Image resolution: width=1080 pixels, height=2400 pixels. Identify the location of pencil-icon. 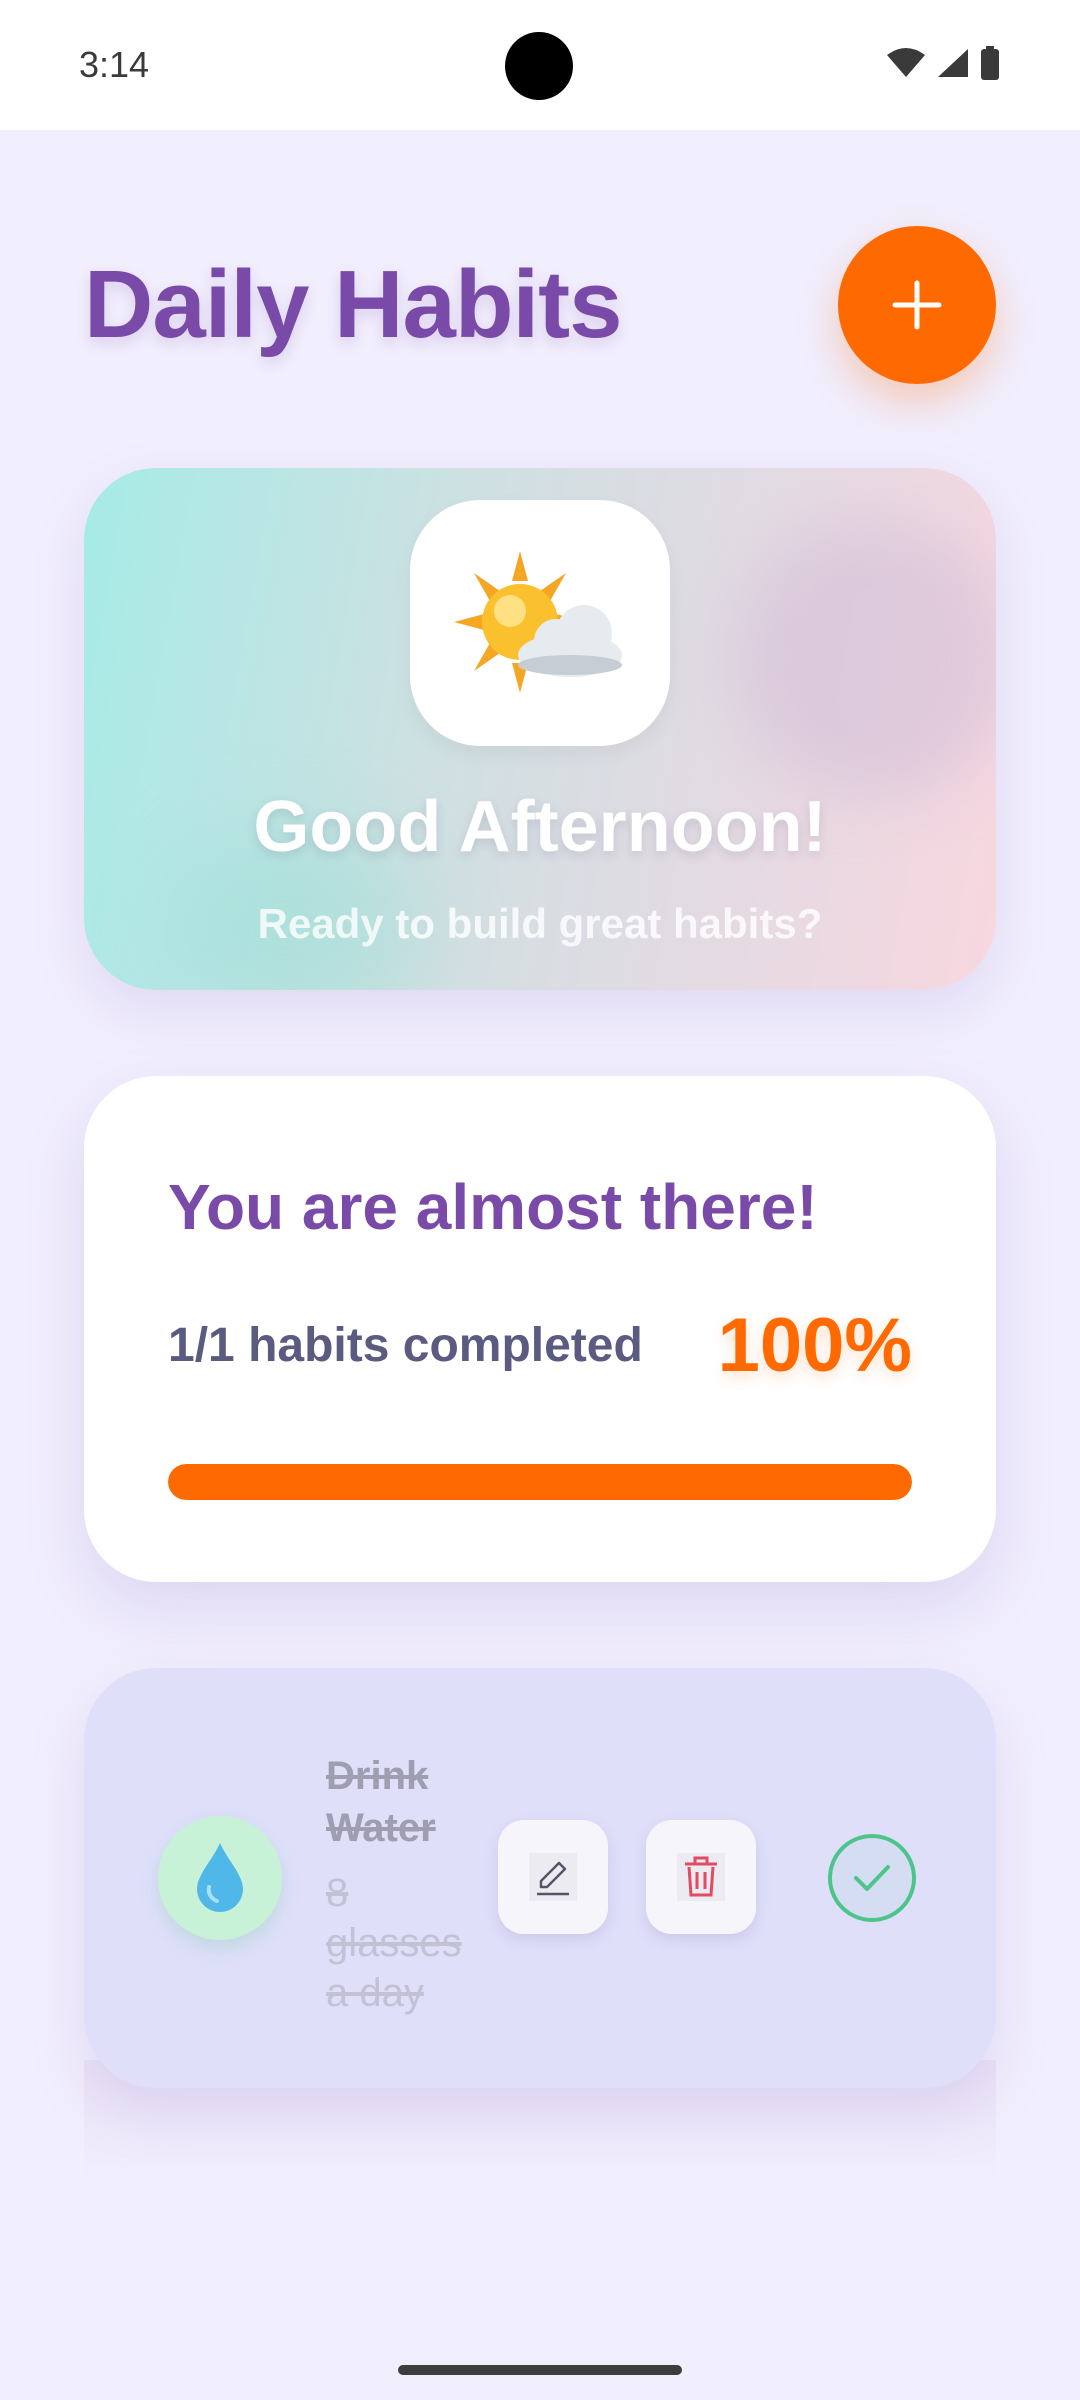
(553, 1877).